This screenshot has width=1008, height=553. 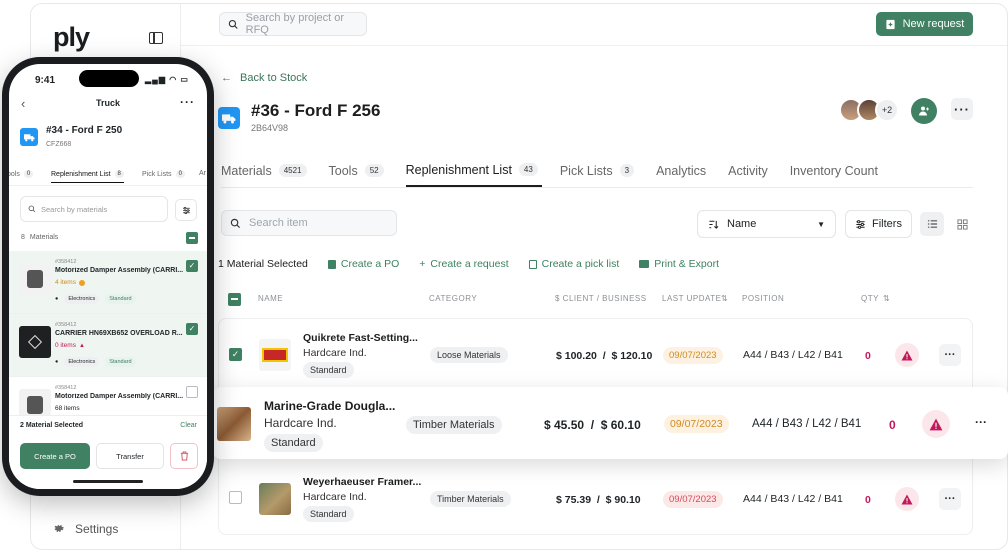 What do you see at coordinates (108, 481) in the screenshot?
I see `home-indicator` at bounding box center [108, 481].